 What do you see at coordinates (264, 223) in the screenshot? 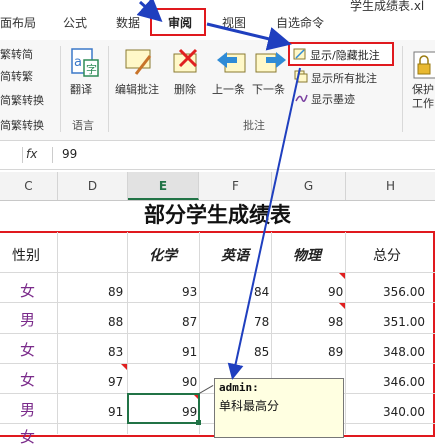
I see `arrow-to-comment` at bounding box center [264, 223].